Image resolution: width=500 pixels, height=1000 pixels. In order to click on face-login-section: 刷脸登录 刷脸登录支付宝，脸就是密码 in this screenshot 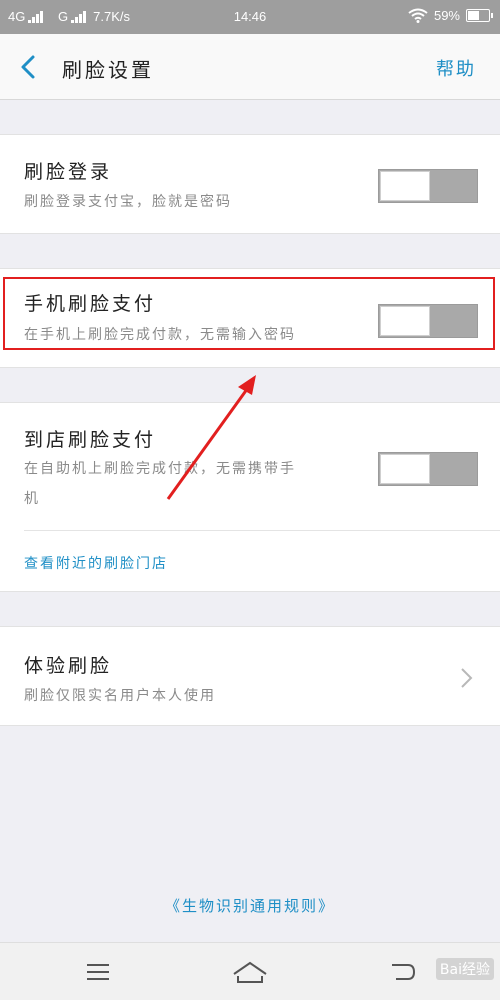, I will do `click(250, 184)`.